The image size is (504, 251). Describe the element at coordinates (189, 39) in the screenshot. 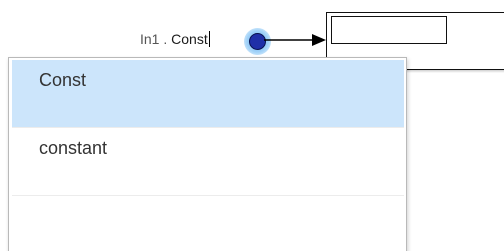

I see `port-name-input-text: Const` at that location.